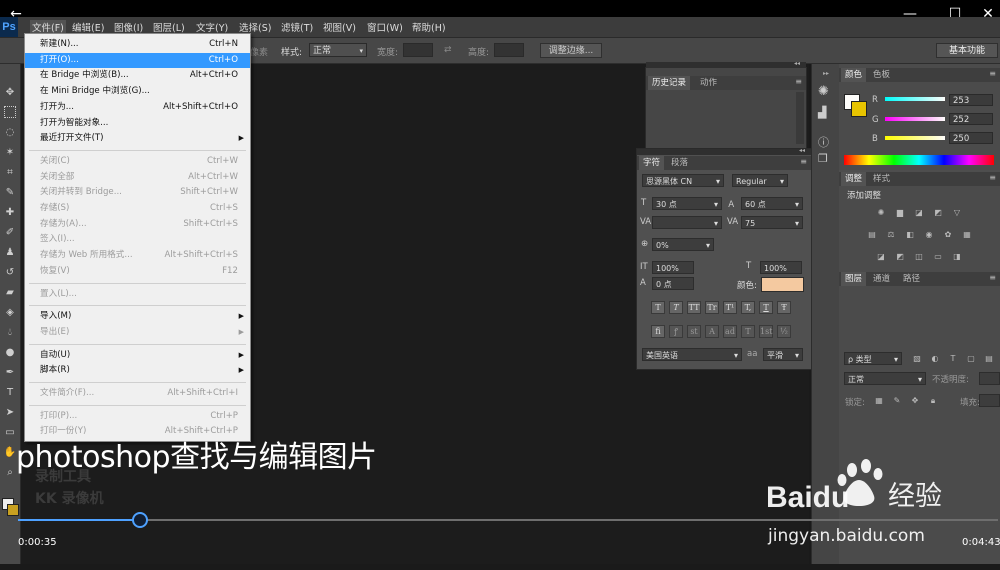 This screenshot has width=1000, height=570. I want to click on tab-paths: 路径, so click(911, 279).